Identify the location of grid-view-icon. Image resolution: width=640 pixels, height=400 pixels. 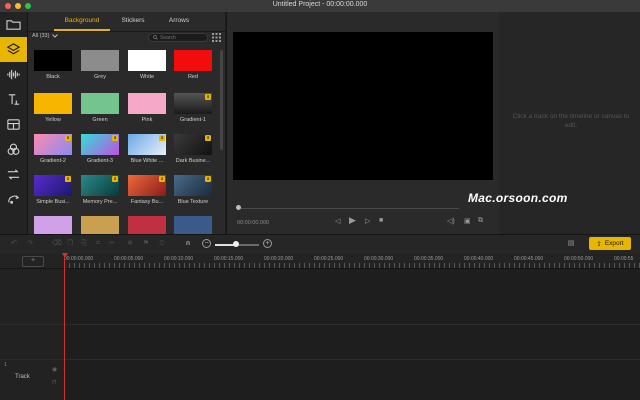
(216, 37).